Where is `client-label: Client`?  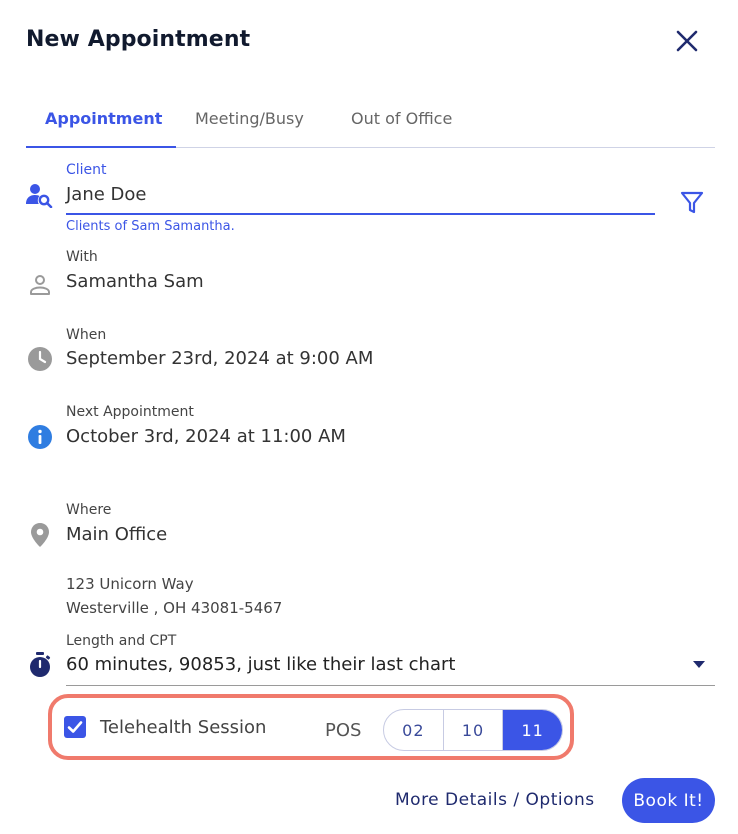 client-label: Client is located at coordinates (86, 170).